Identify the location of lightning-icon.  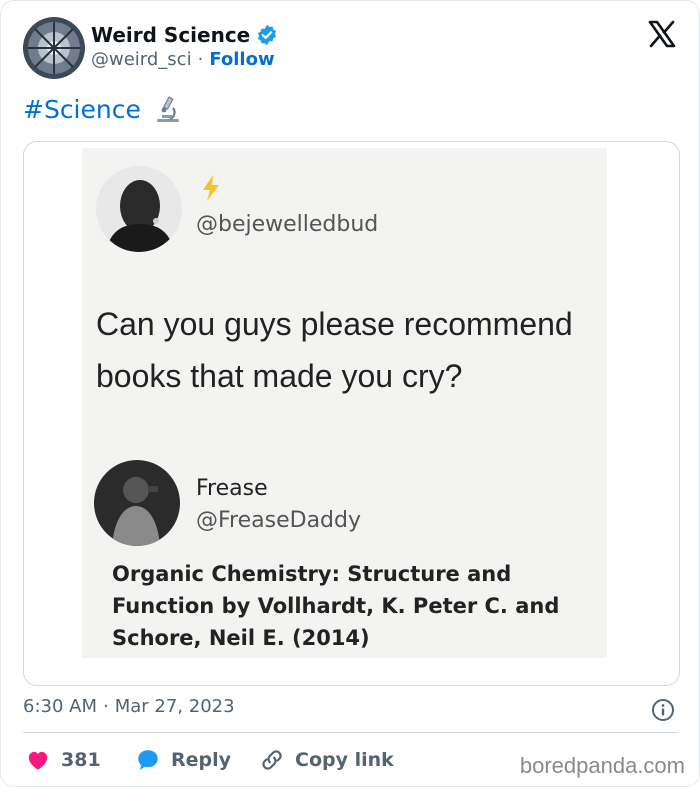
(211, 188).